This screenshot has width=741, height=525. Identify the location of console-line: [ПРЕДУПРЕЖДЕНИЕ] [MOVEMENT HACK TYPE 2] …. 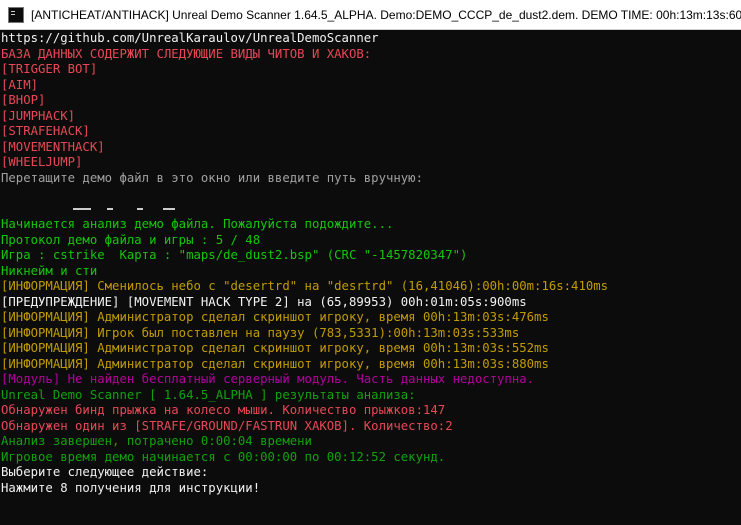
(264, 301).